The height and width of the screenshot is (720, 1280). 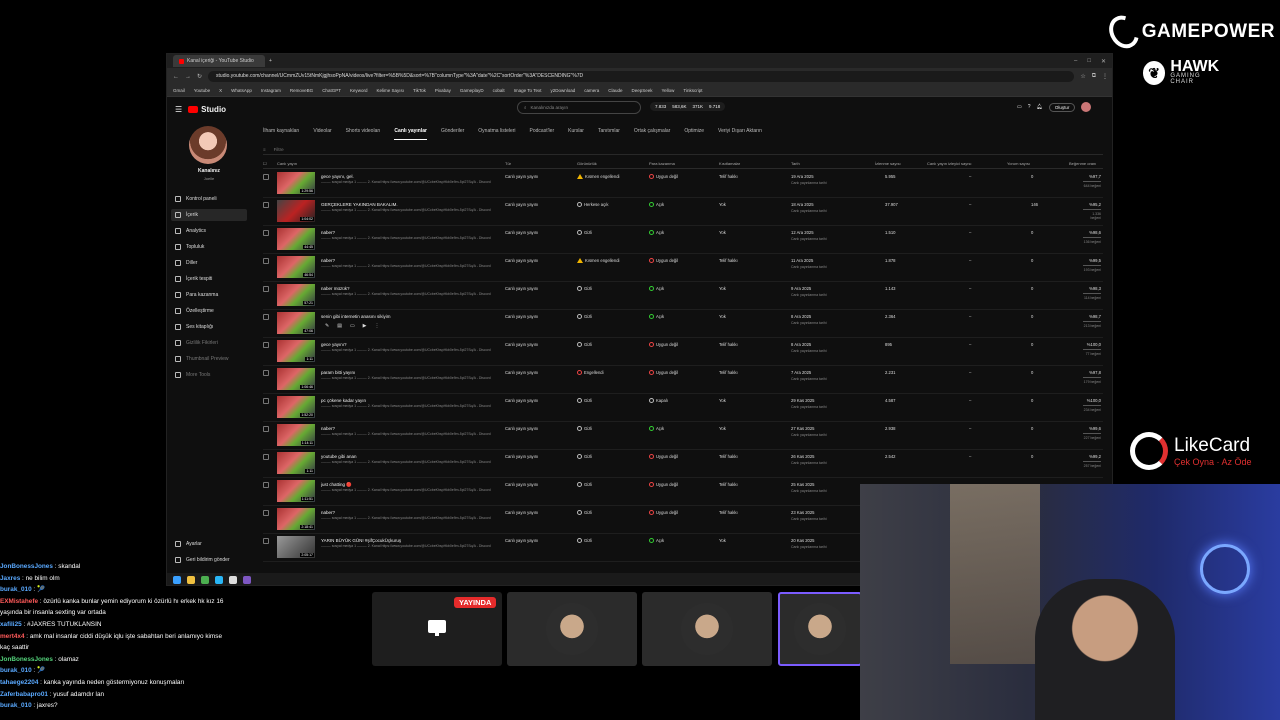 I want to click on col-comments: Yorum sayısı, so click(x=1018, y=163).